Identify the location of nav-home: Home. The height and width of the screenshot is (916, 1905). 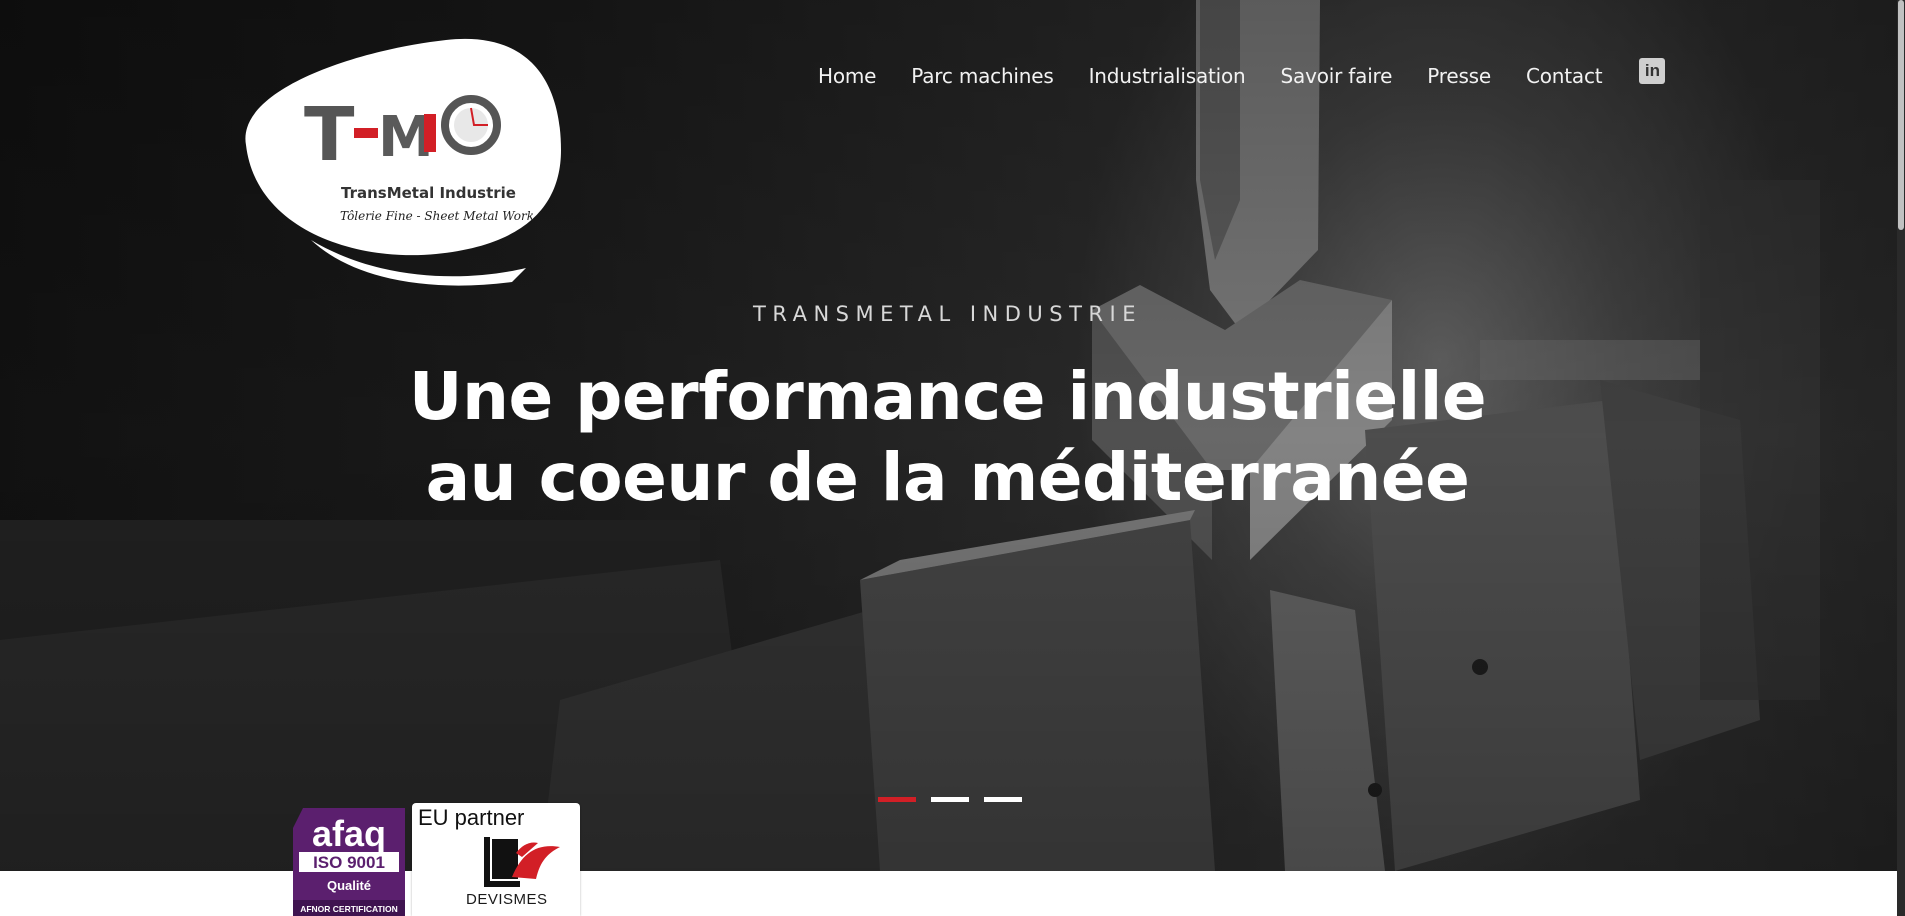
(847, 76).